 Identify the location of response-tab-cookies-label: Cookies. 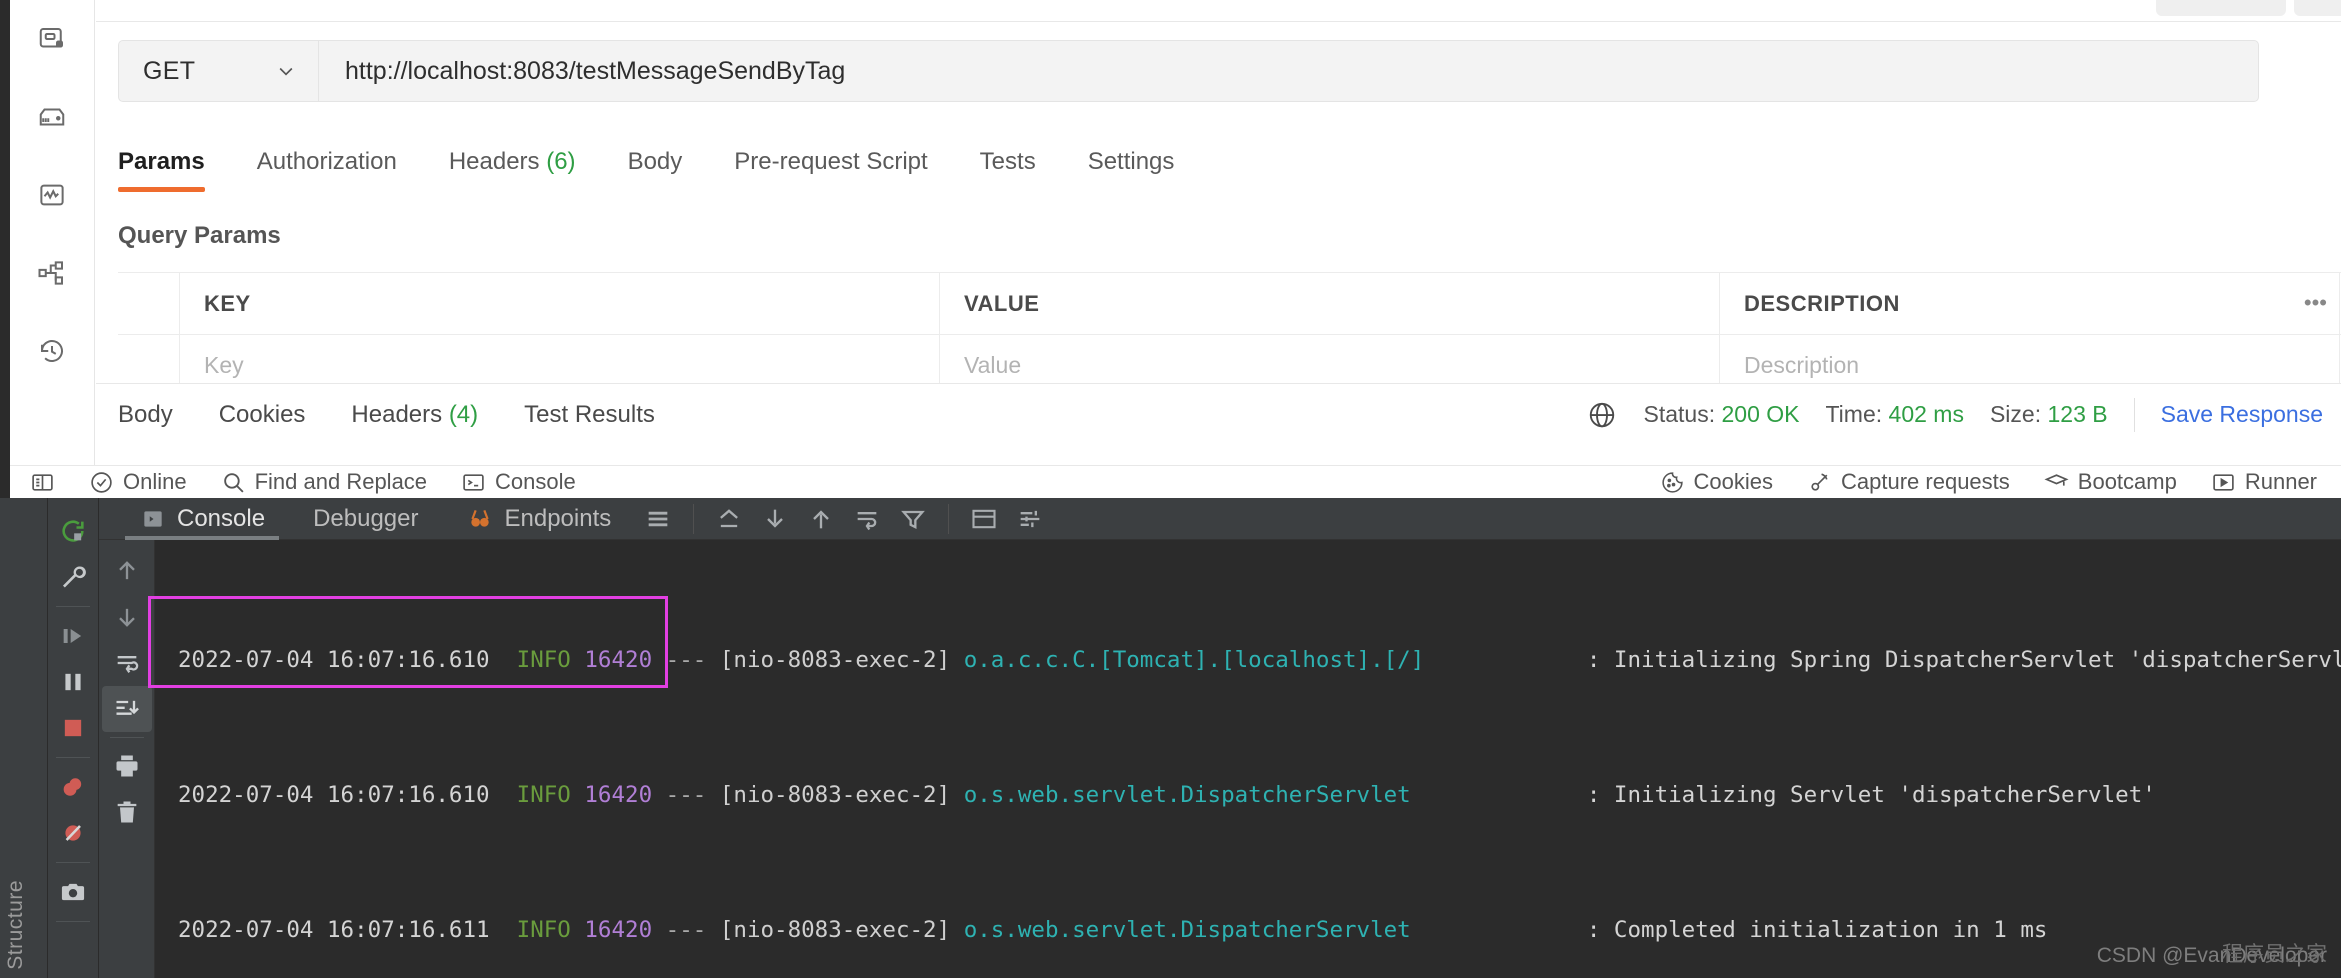
(262, 414).